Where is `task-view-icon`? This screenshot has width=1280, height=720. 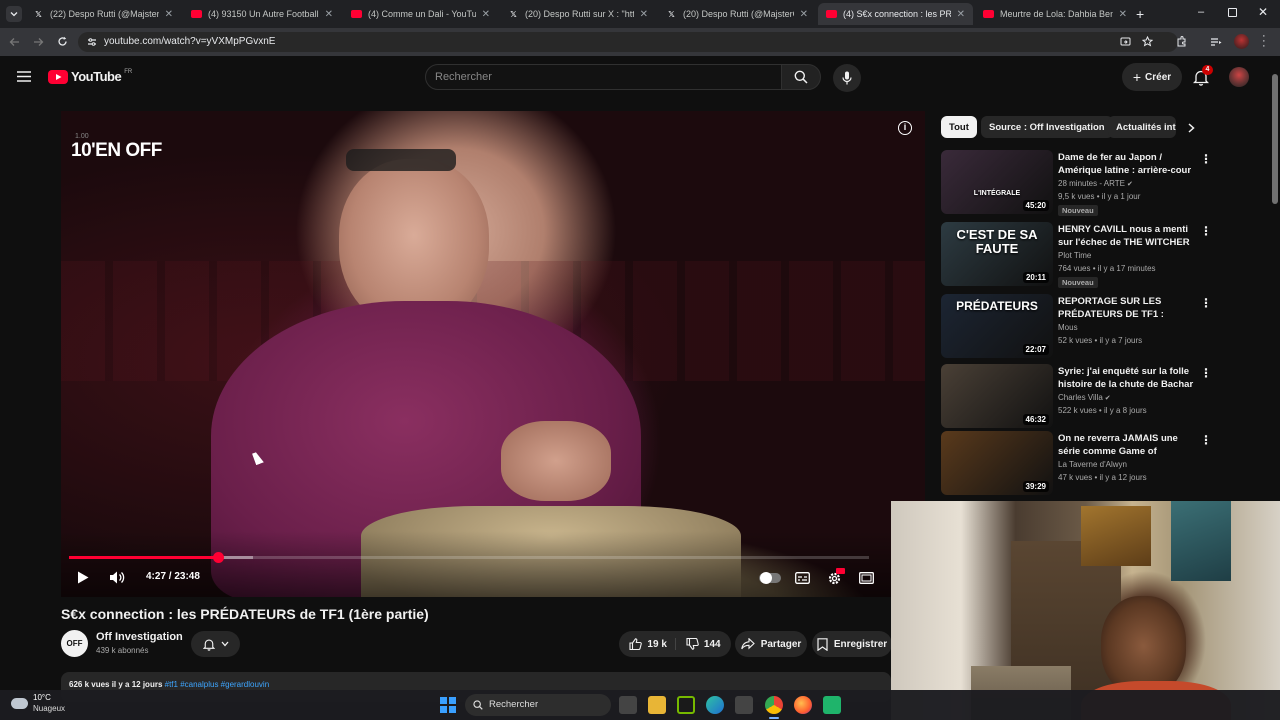
task-view-icon is located at coordinates (628, 705).